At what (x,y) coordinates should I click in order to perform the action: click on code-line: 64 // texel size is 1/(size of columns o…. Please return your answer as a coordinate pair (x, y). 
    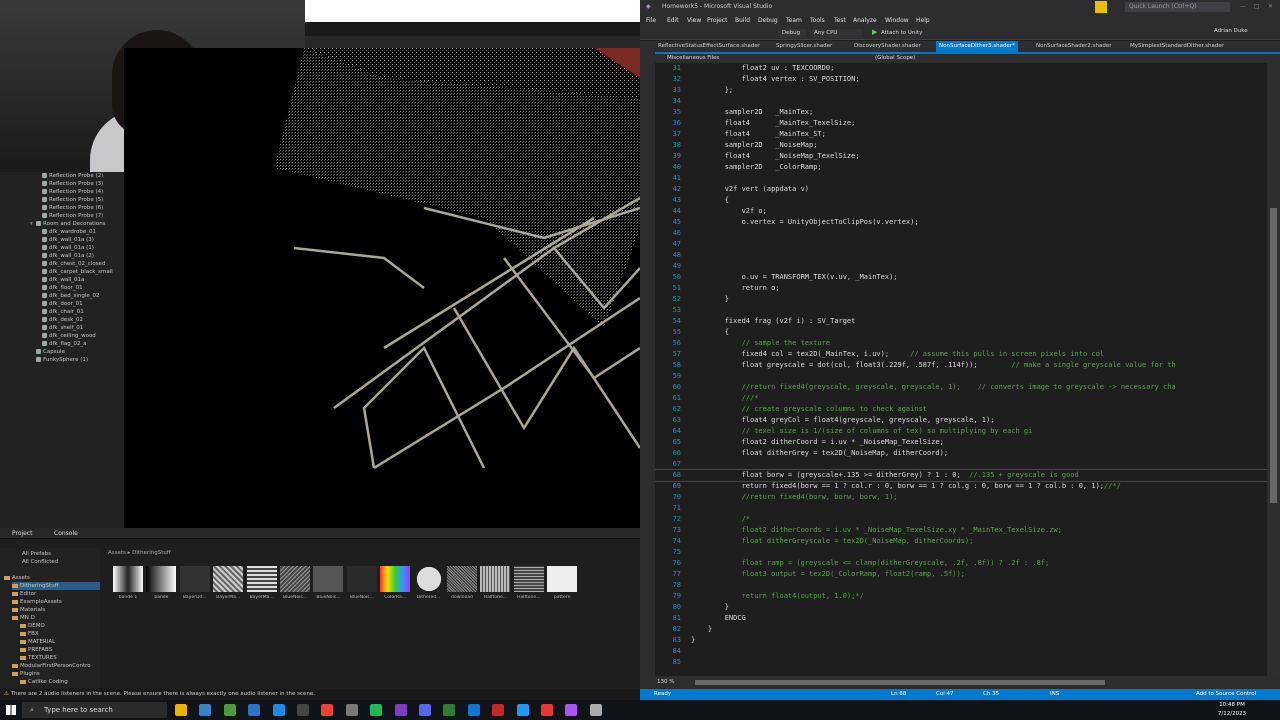
    Looking at the image, I should click on (844, 431).